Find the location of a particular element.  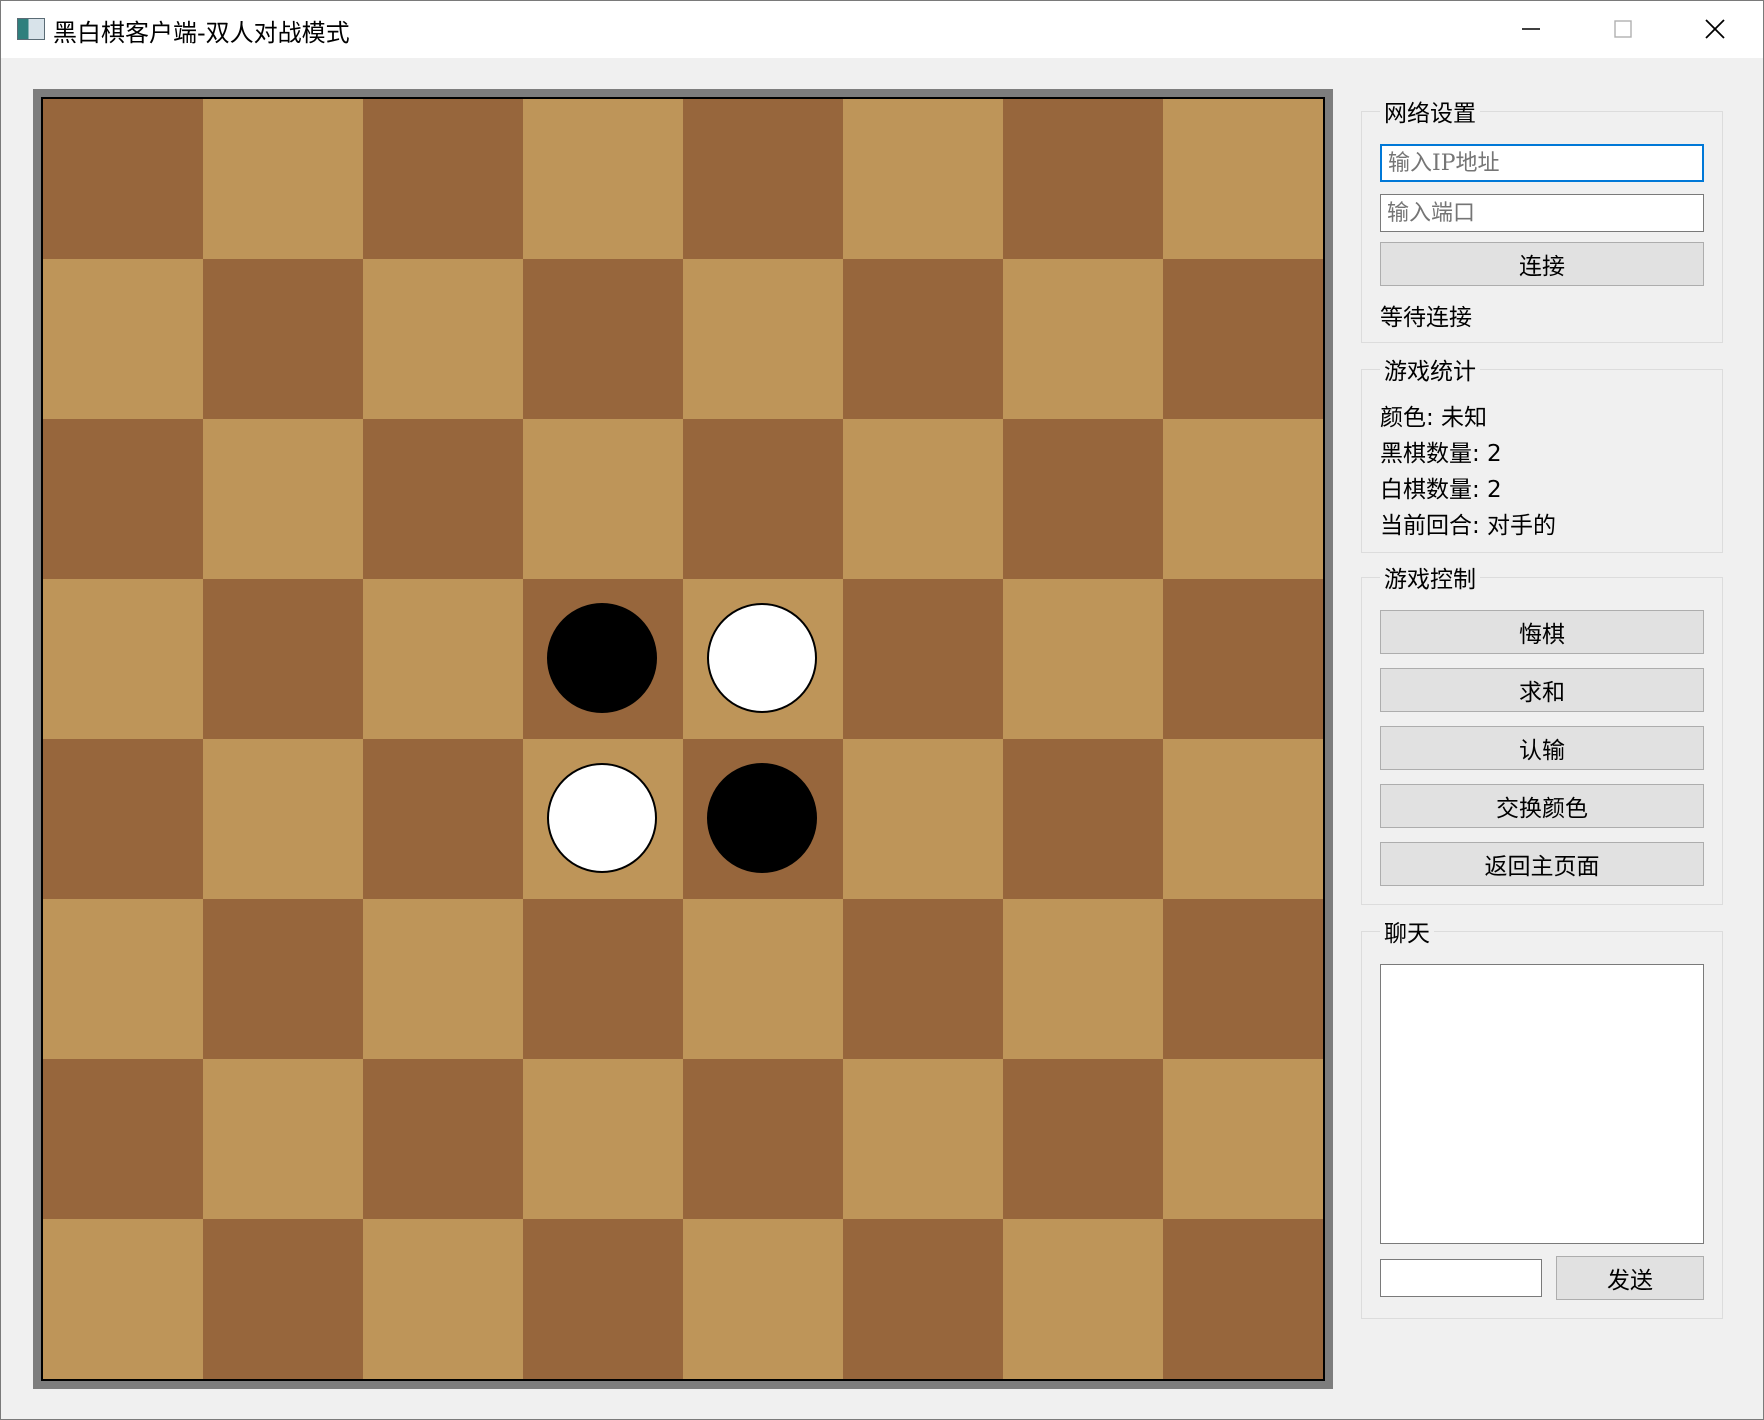

current-turn-label: 当前回合: 对手的 is located at coordinates (1468, 526).